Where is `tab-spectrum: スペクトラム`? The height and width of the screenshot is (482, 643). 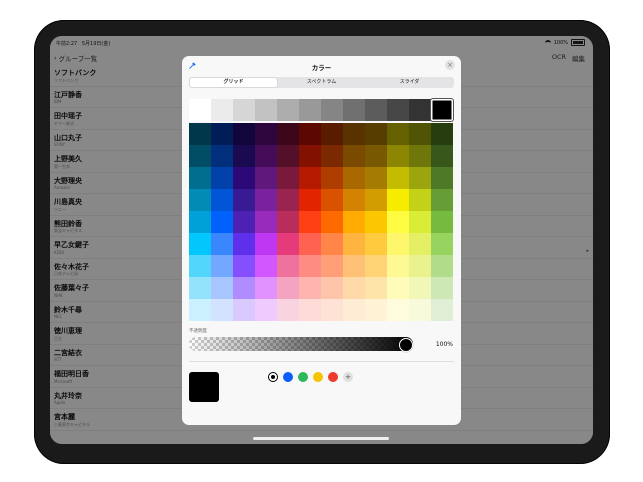 tab-spectrum: スペクトラム is located at coordinates (321, 82).